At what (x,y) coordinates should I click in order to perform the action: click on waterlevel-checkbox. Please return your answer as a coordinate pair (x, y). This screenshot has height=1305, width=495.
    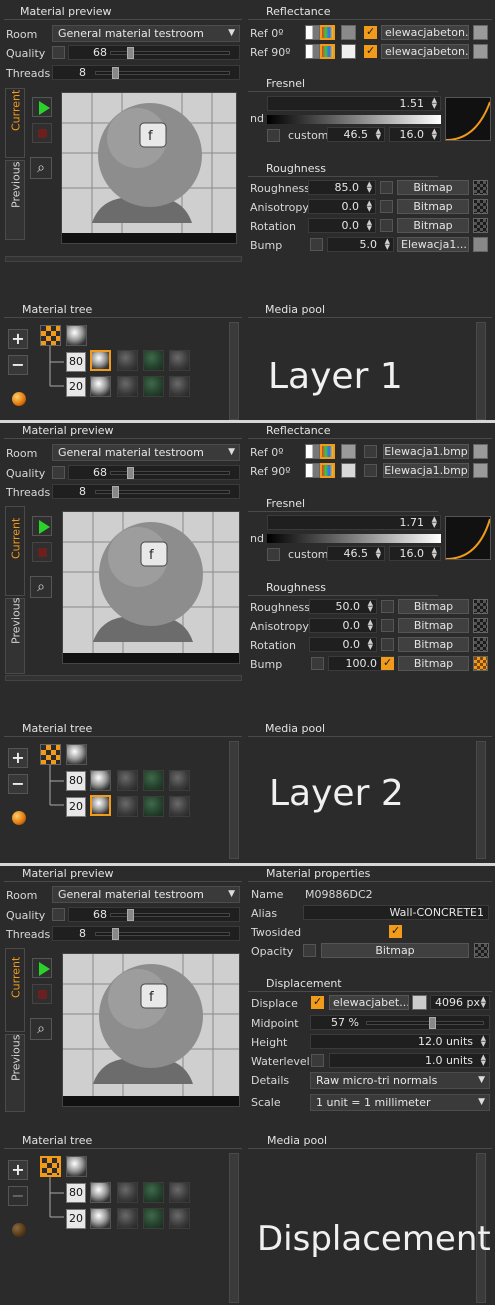
    Looking at the image, I should click on (317, 1060).